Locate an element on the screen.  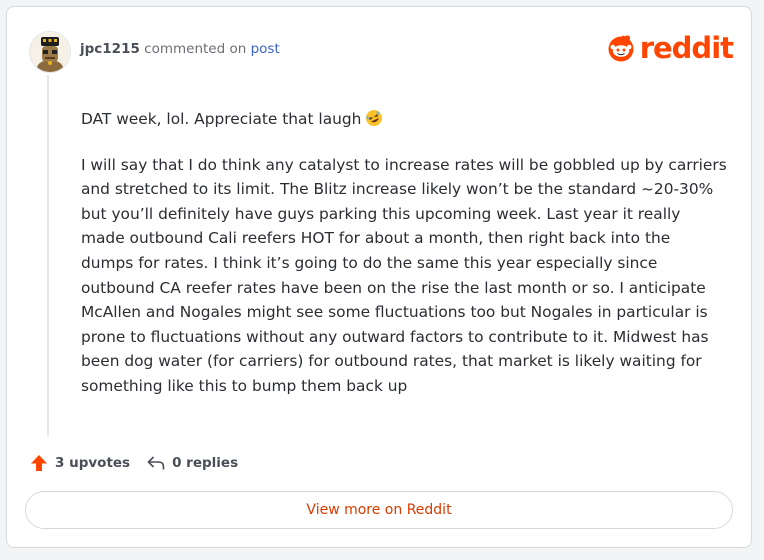
reddit-logo-icon is located at coordinates (621, 48).